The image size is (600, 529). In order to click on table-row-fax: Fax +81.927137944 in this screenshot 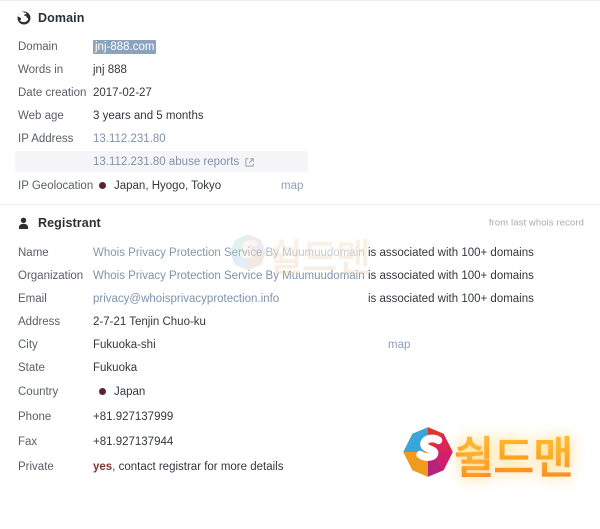, I will do `click(300, 441)`.